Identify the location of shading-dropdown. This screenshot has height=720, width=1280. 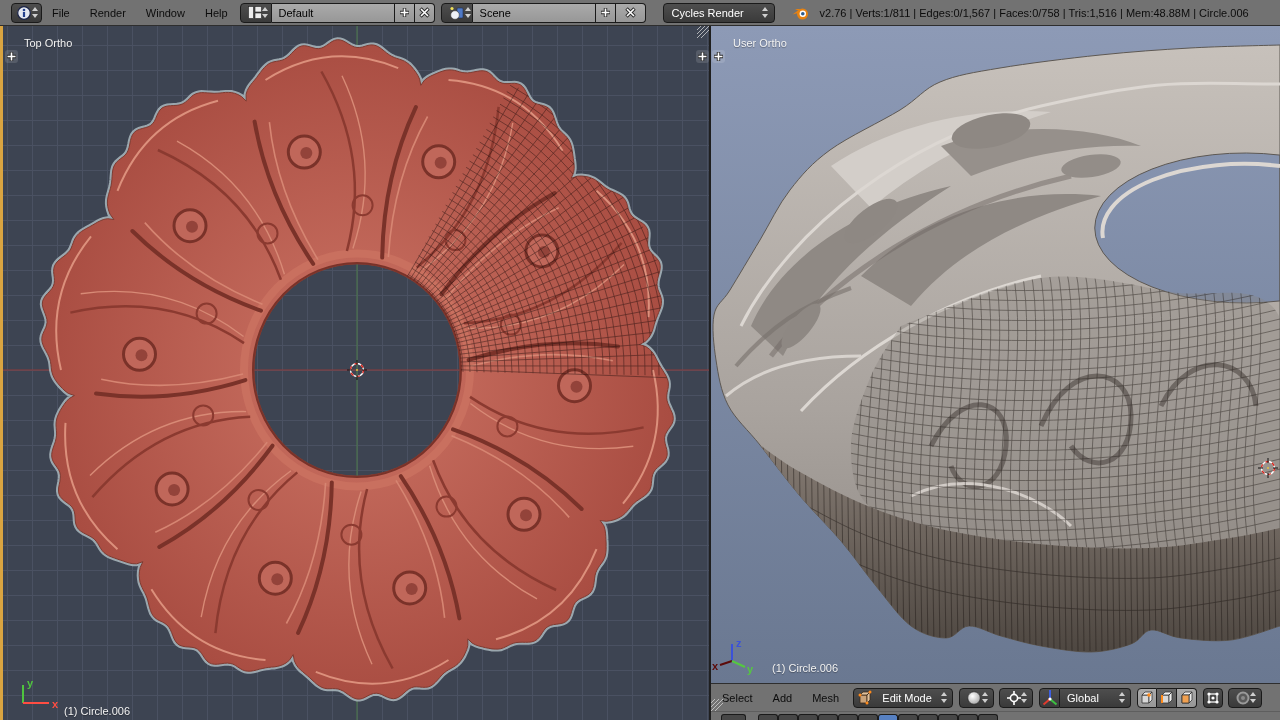
(977, 697).